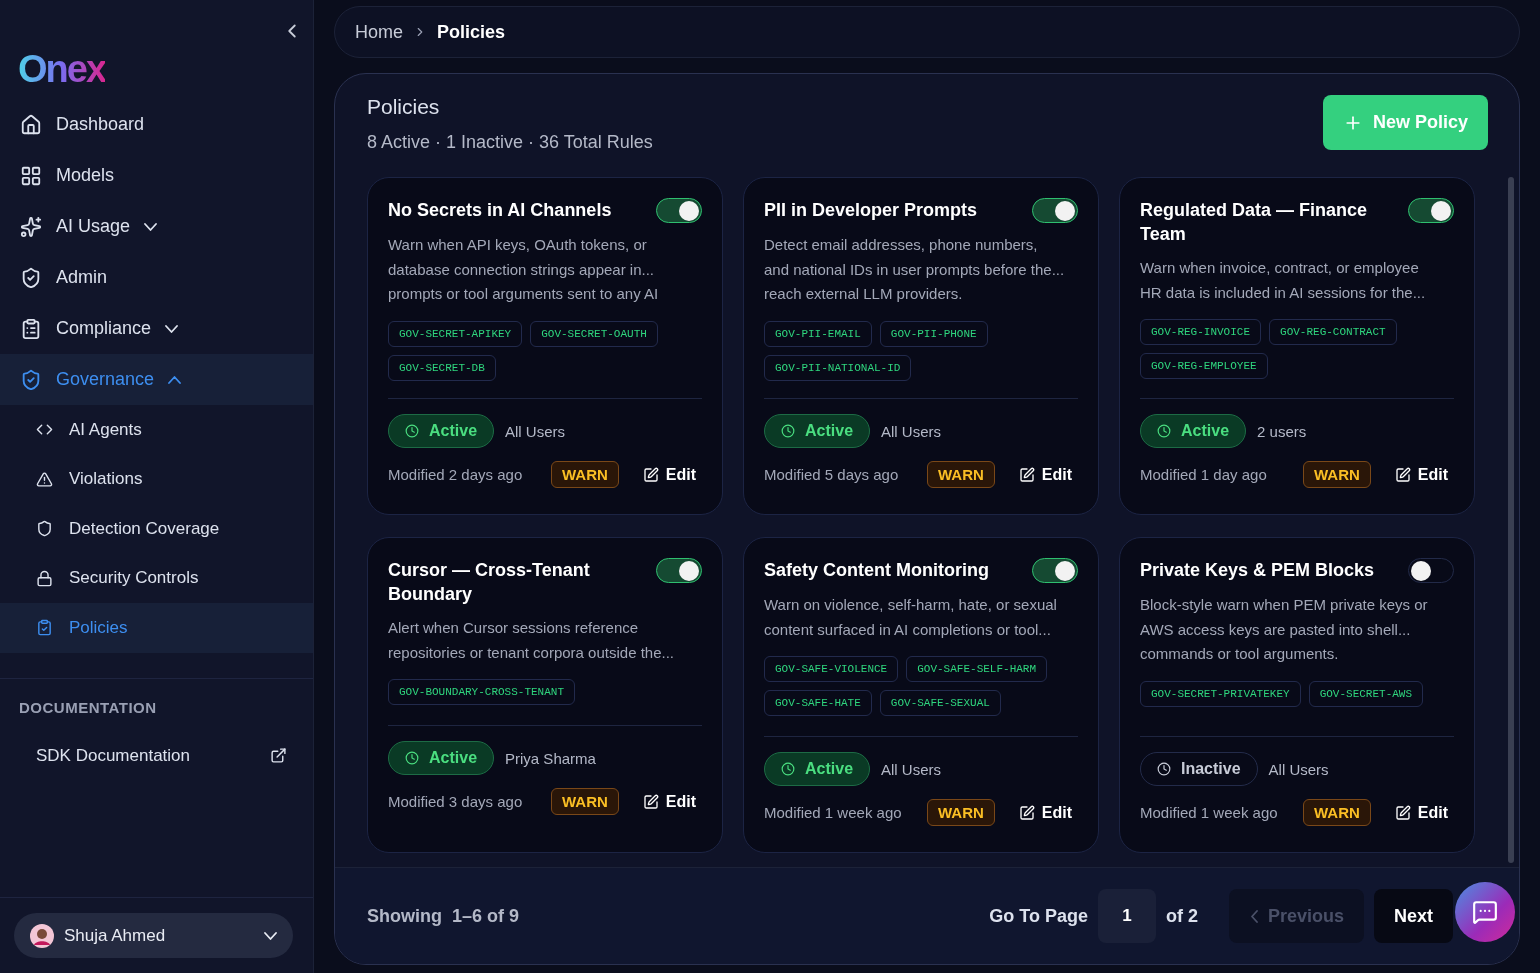 This screenshot has height=973, width=1540. What do you see at coordinates (818, 703) in the screenshot?
I see `rule-tag: GOV-SAFE-HATE` at bounding box center [818, 703].